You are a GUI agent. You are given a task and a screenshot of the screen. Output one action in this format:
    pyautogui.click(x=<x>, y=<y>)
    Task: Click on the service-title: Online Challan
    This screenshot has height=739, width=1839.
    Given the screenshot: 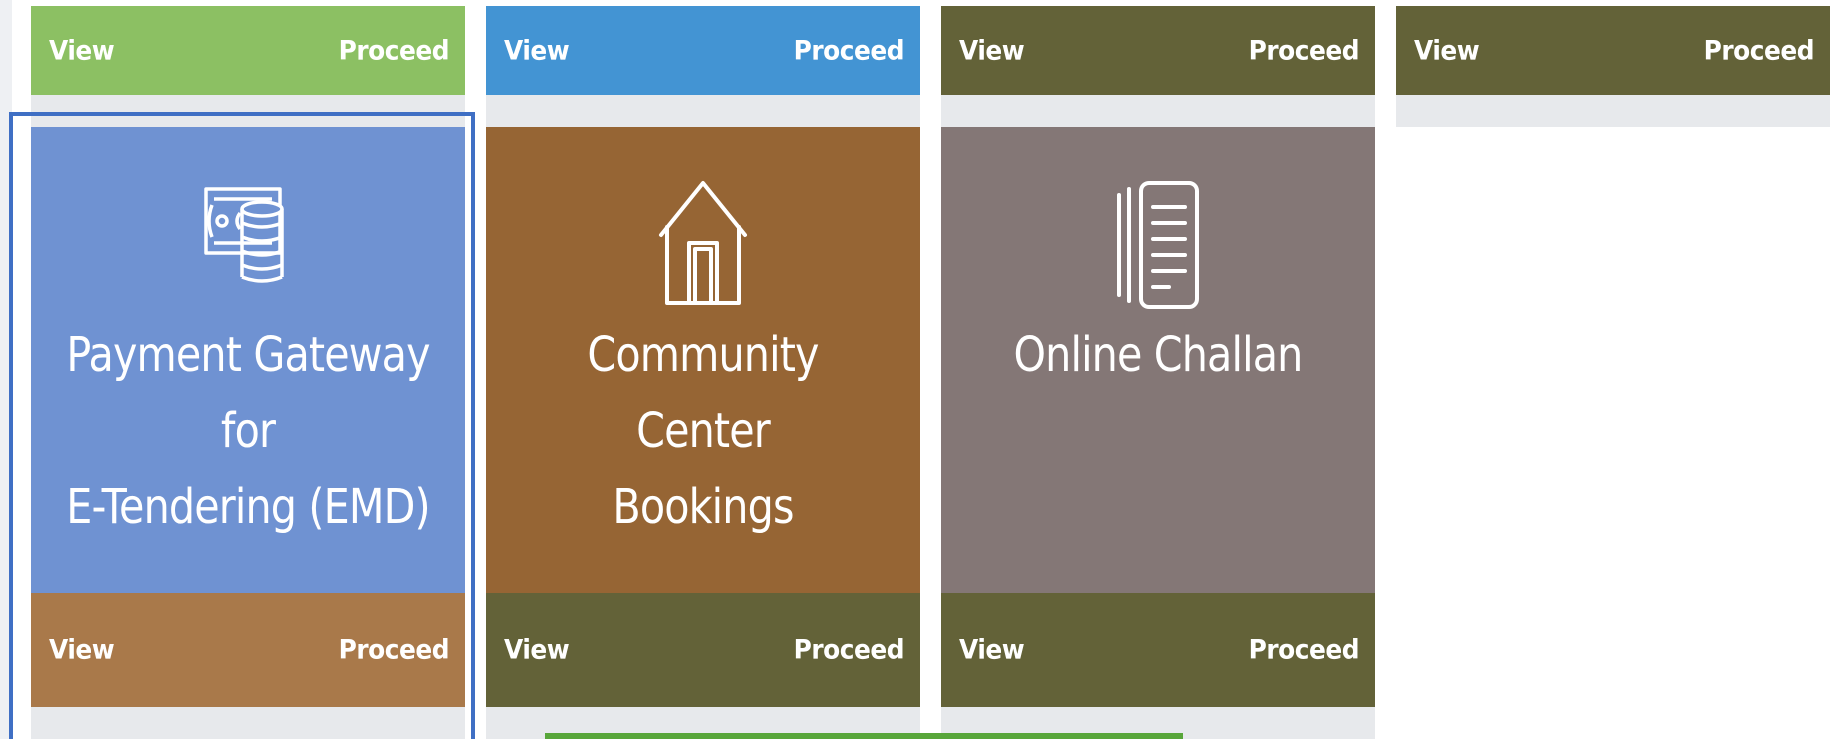 What is the action you would take?
    pyautogui.click(x=1158, y=355)
    